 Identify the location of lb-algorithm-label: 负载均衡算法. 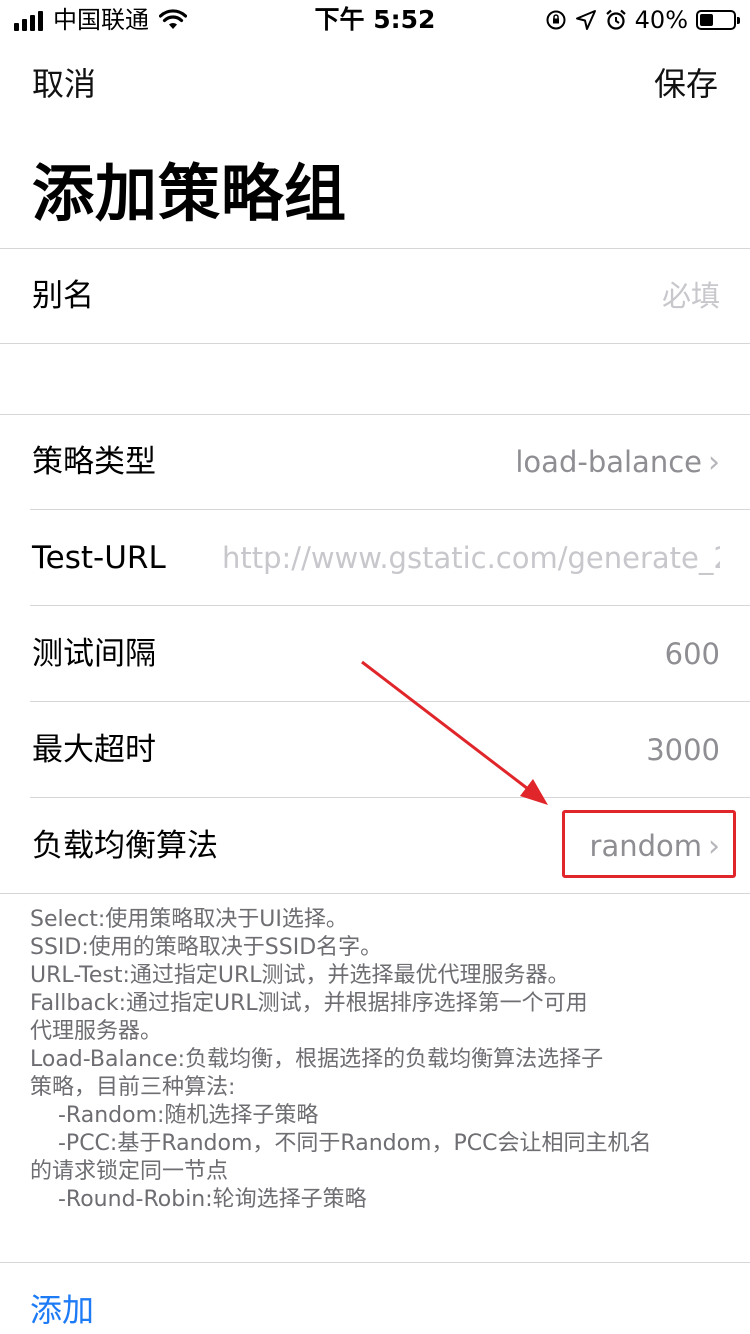
(125, 846).